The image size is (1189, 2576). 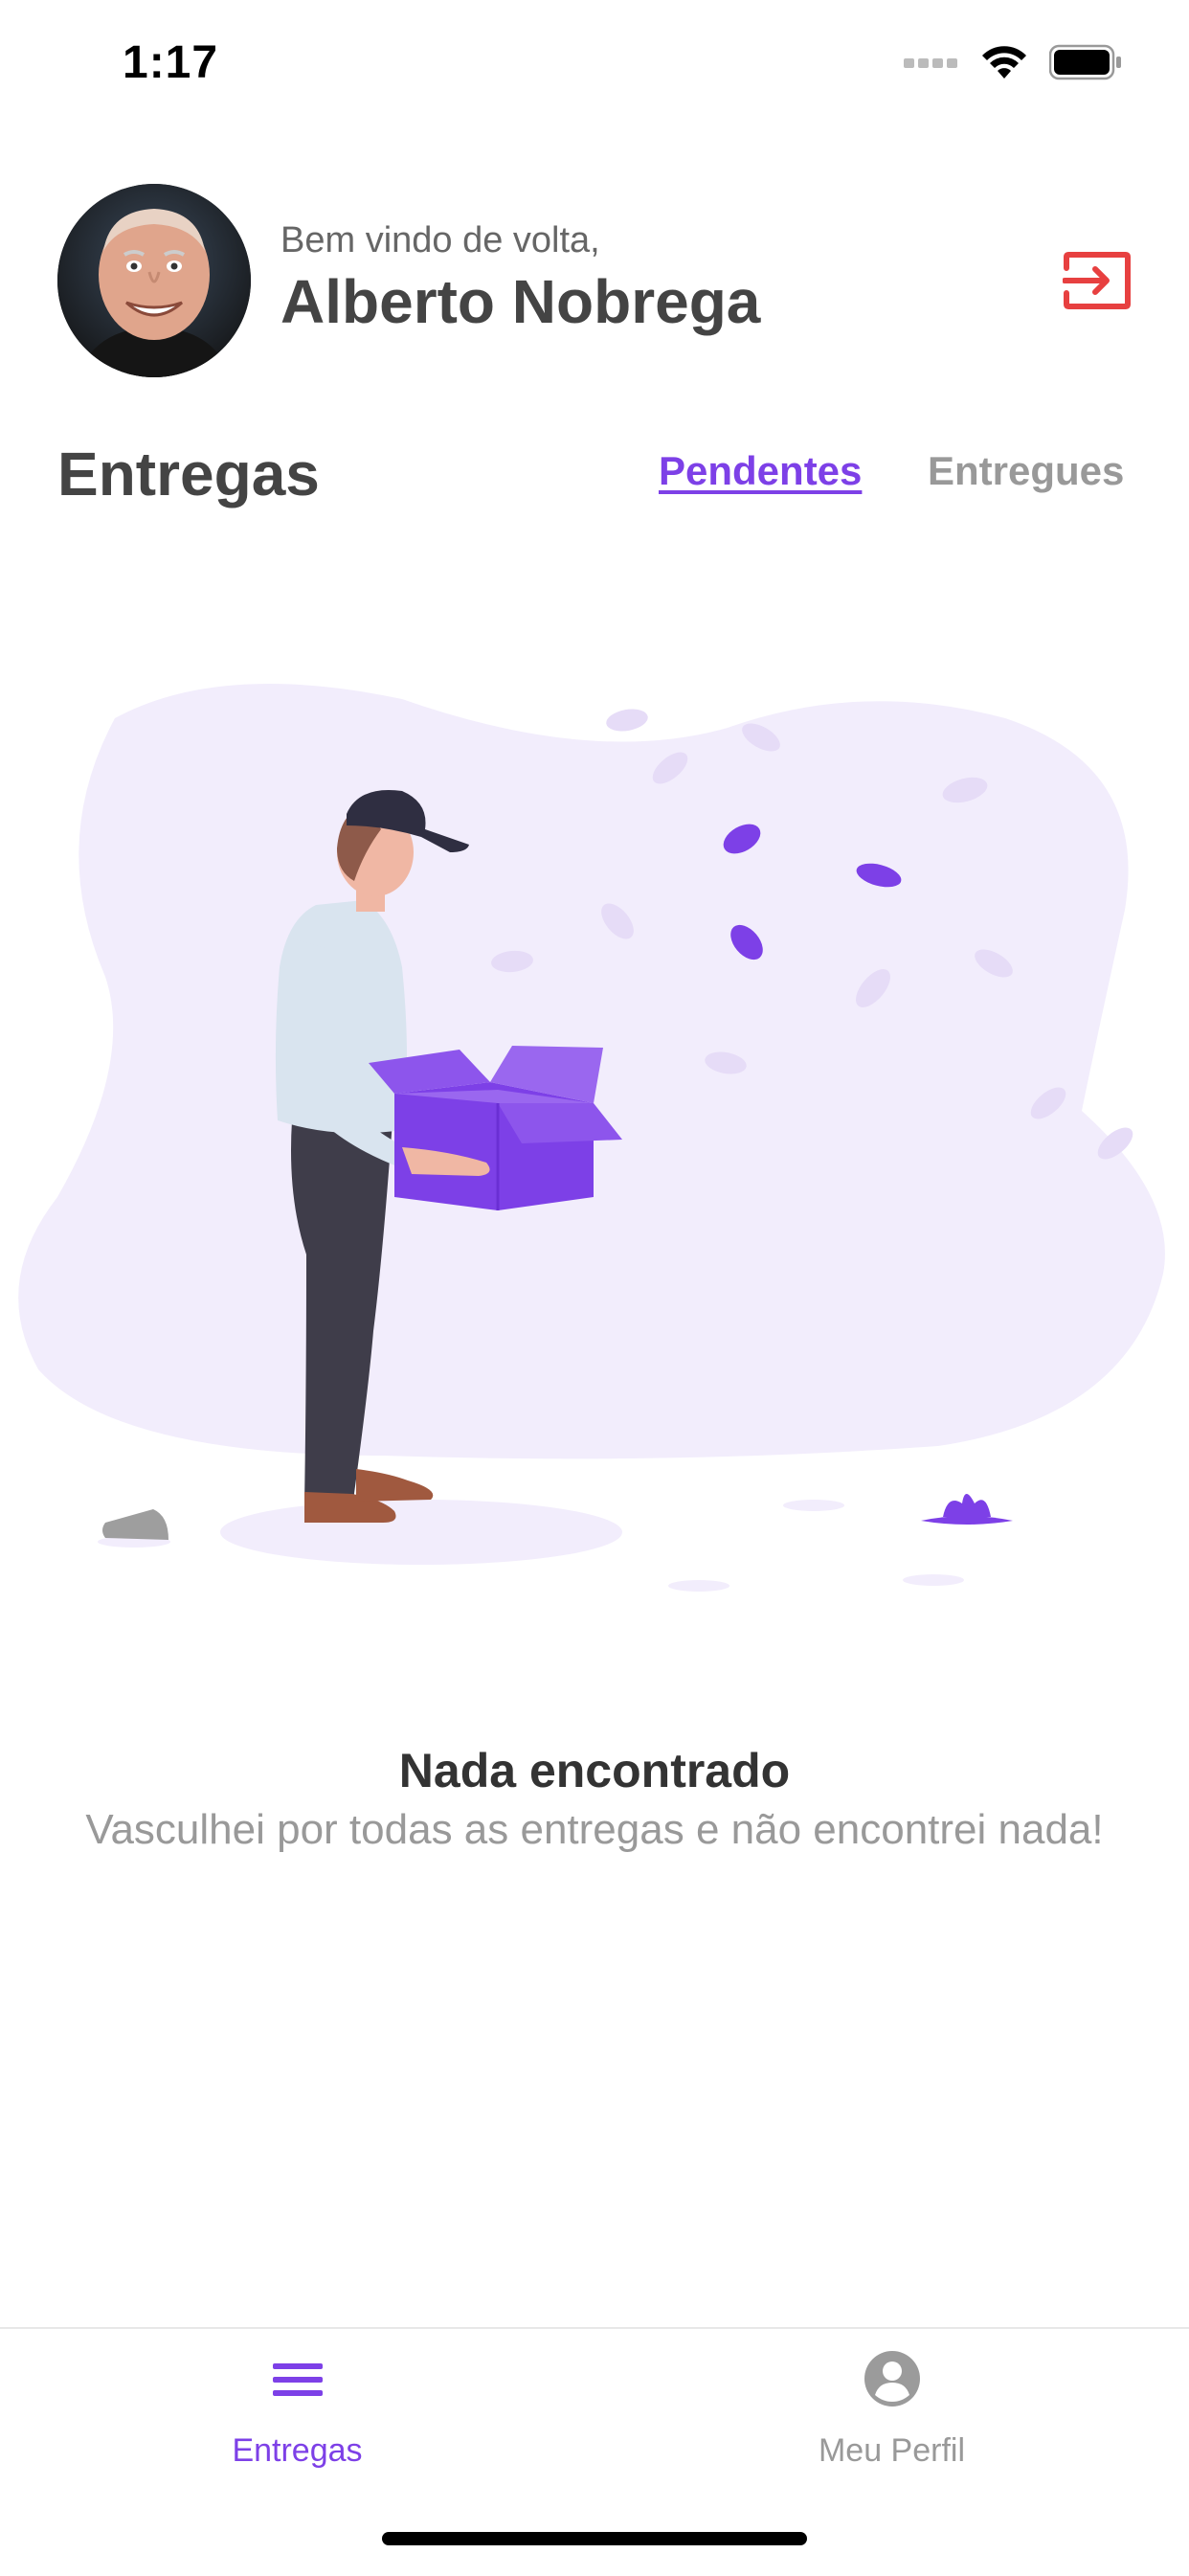 What do you see at coordinates (930, 63) in the screenshot?
I see `signal-icon` at bounding box center [930, 63].